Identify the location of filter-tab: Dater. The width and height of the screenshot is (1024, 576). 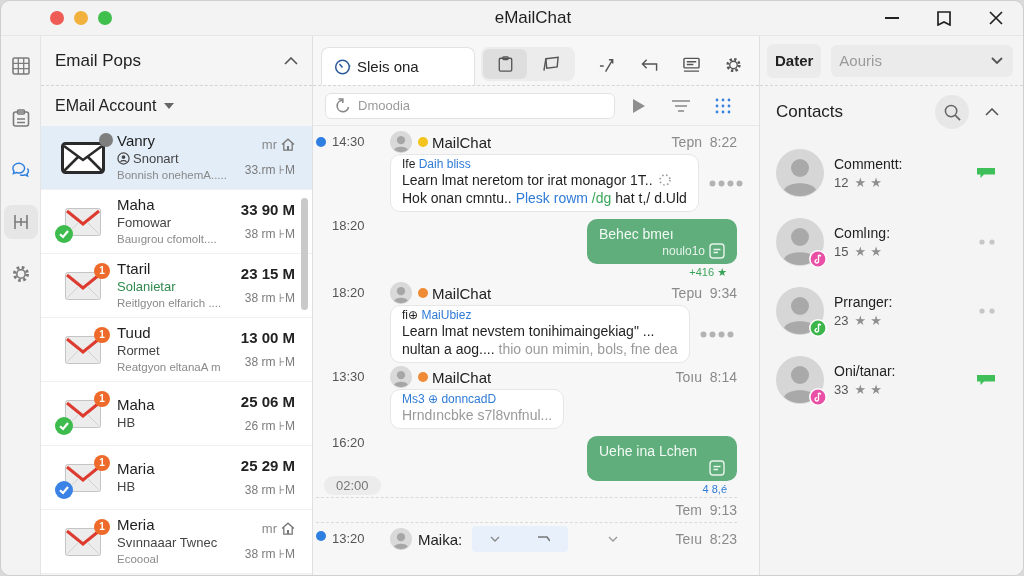
(794, 60).